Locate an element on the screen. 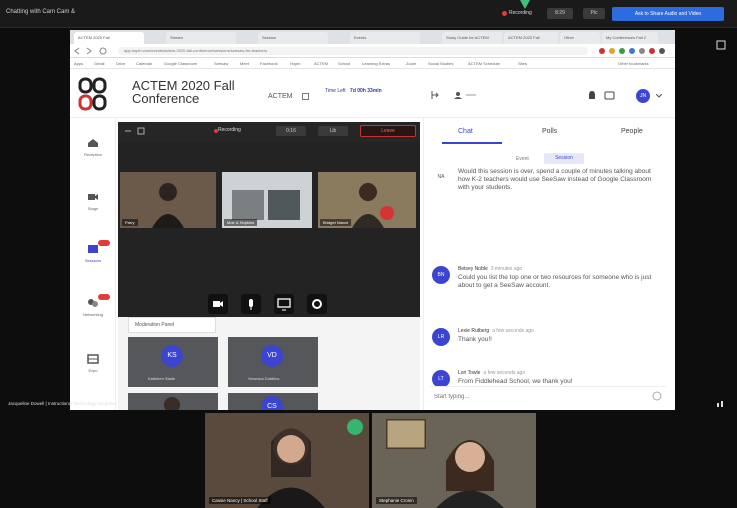 The width and height of the screenshot is (737, 508). time-left: Time Left 7d 00h 33min is located at coordinates (353, 91).